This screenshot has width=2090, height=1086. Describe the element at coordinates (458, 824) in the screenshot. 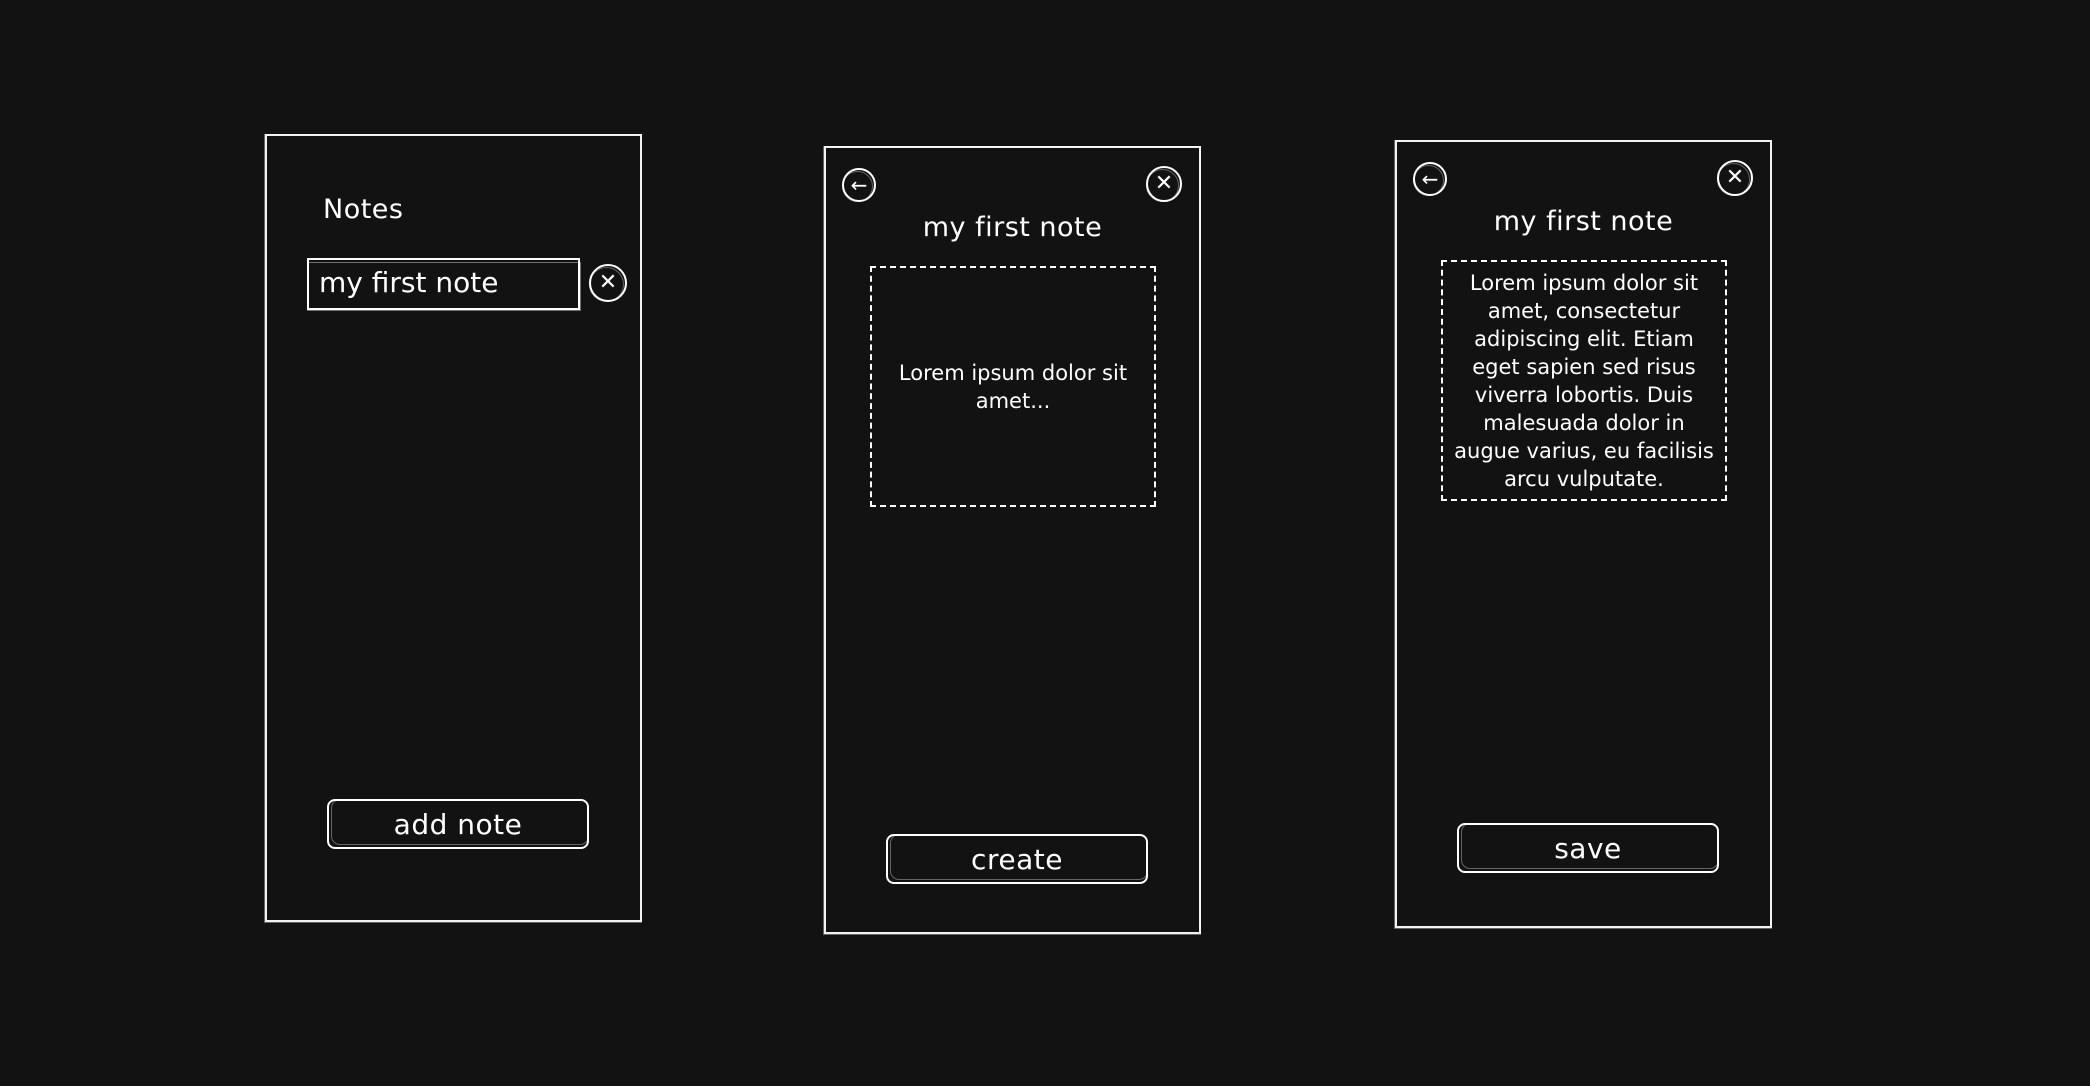

I see `add-note-button: add note` at that location.